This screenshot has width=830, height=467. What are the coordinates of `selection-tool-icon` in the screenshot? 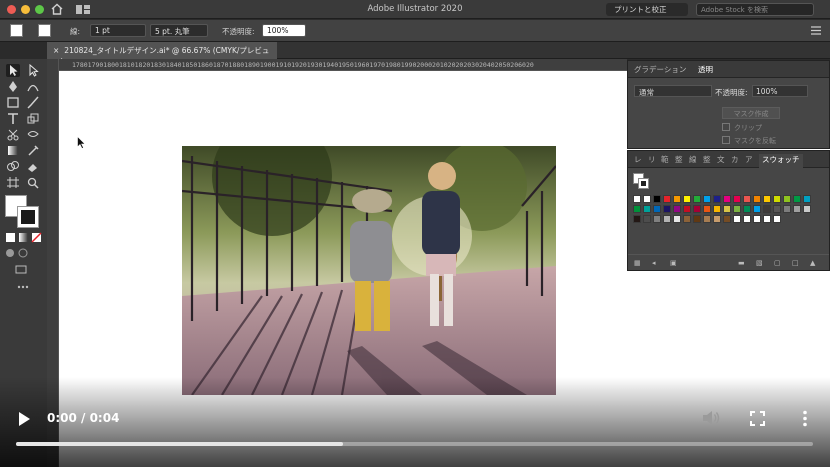 It's located at (13, 70).